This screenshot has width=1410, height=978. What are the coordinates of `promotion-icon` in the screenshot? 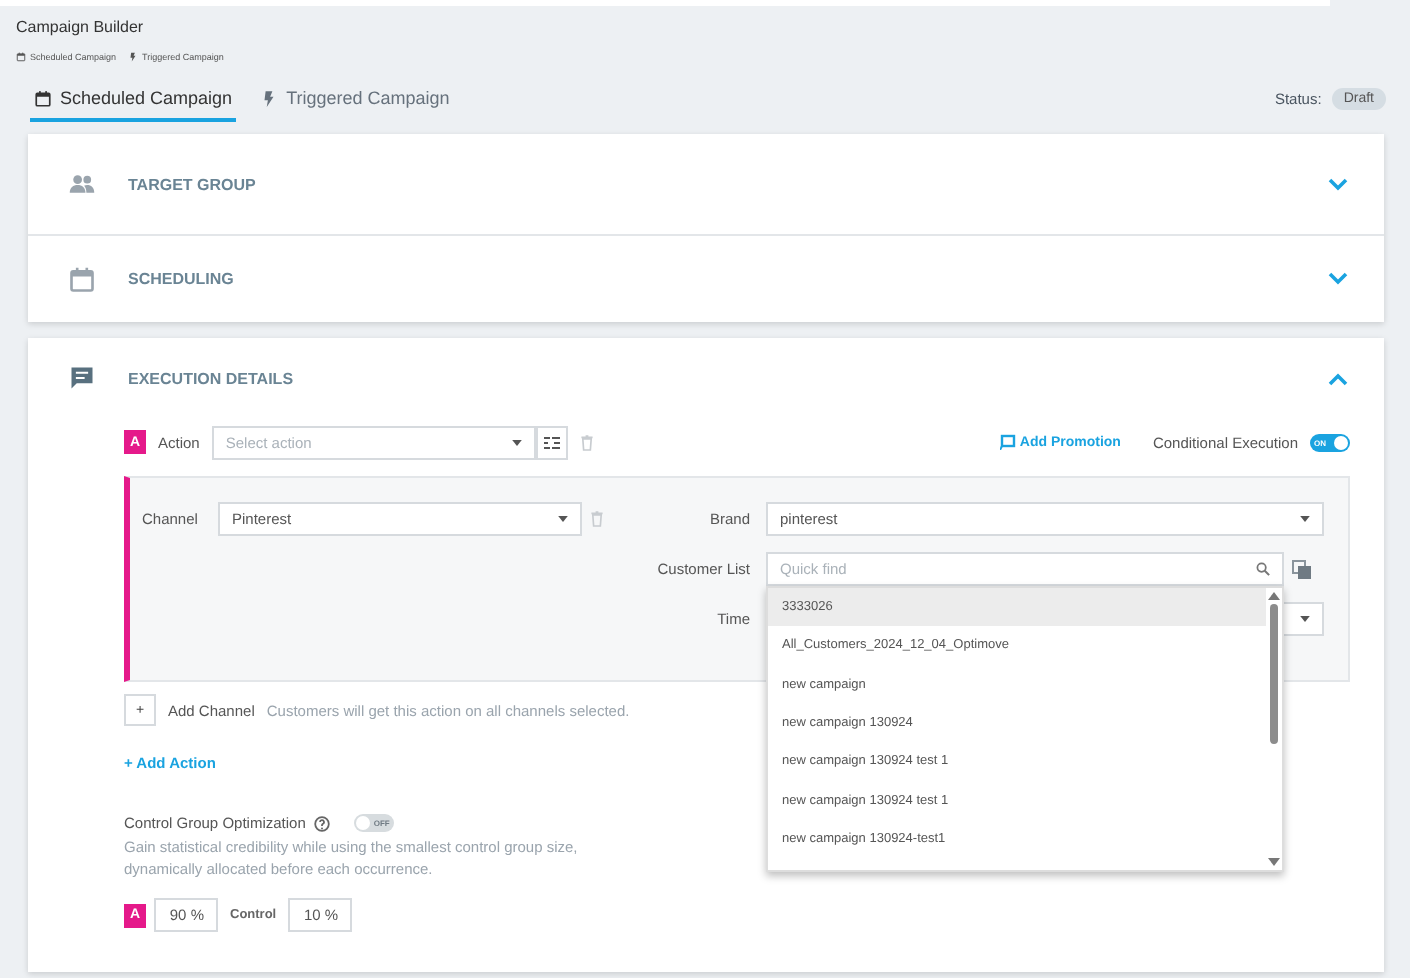 It's located at (1007, 442).